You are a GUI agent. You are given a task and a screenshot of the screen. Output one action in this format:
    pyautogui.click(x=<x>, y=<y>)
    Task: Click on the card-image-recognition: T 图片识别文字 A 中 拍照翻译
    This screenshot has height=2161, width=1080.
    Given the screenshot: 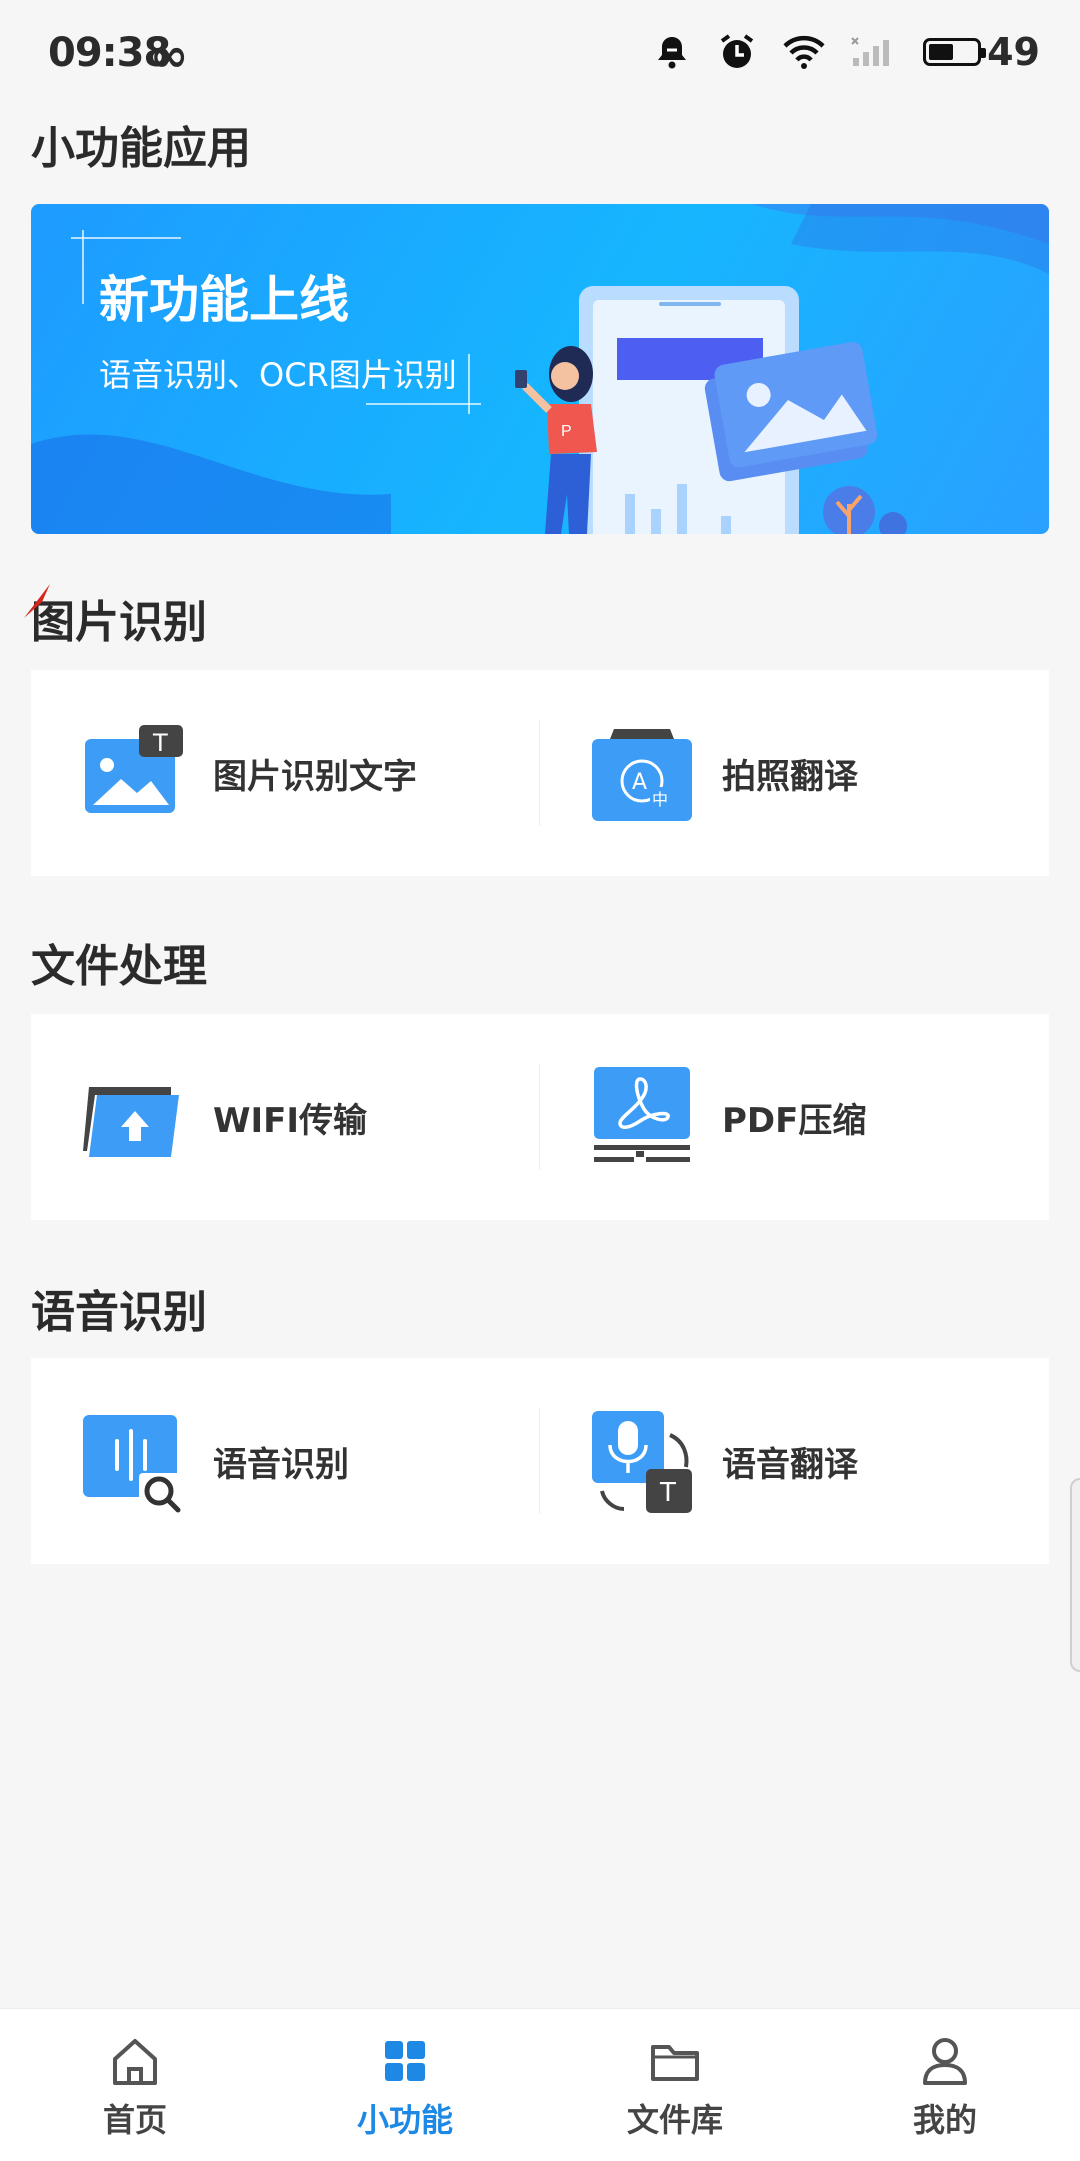 What is the action you would take?
    pyautogui.click(x=540, y=773)
    